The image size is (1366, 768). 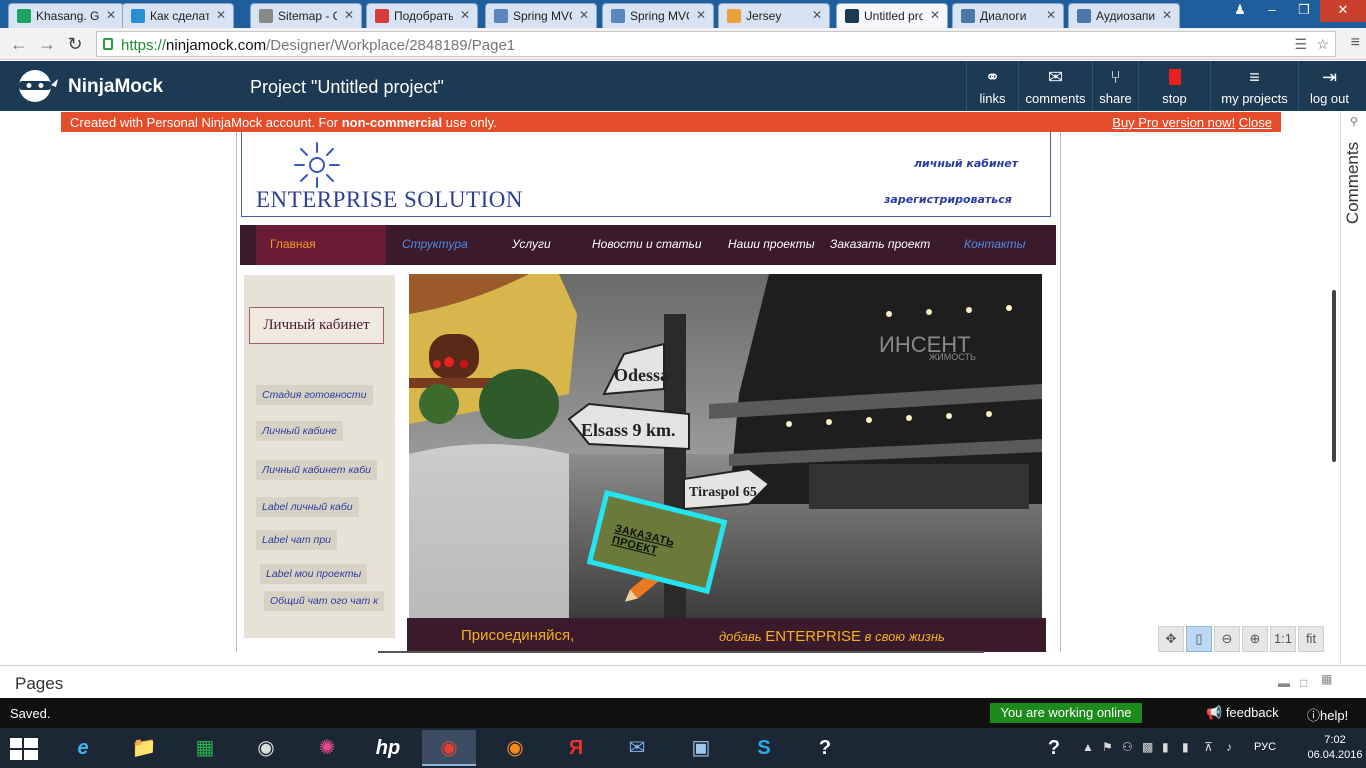 What do you see at coordinates (314, 574) in the screenshot?
I see `mock-sidebar-item: Label мои проекты` at bounding box center [314, 574].